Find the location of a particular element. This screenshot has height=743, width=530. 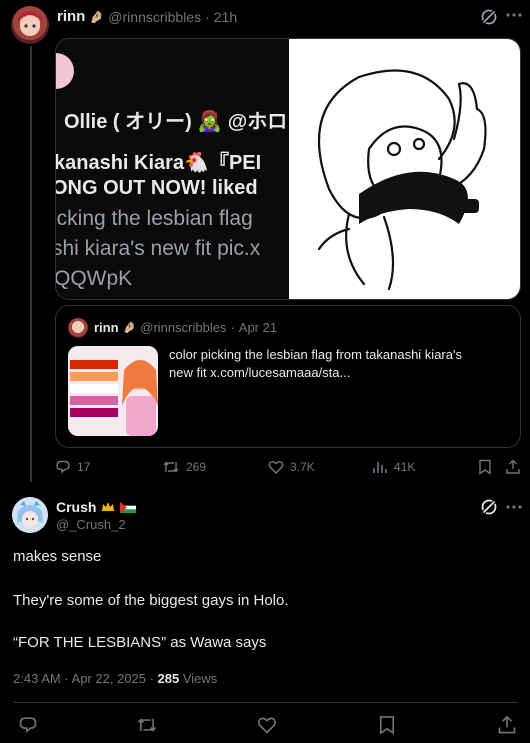

views-label: Views is located at coordinates (198, 678).